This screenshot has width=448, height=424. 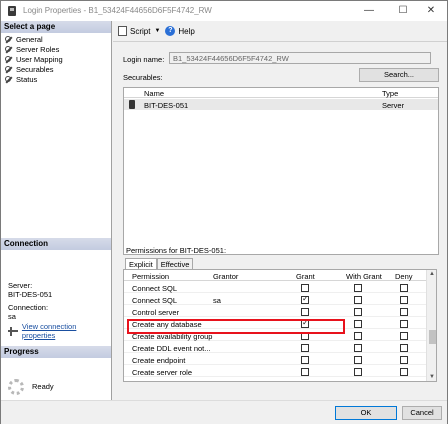 What do you see at coordinates (144, 59) in the screenshot?
I see `login-name-label: Login name:` at bounding box center [144, 59].